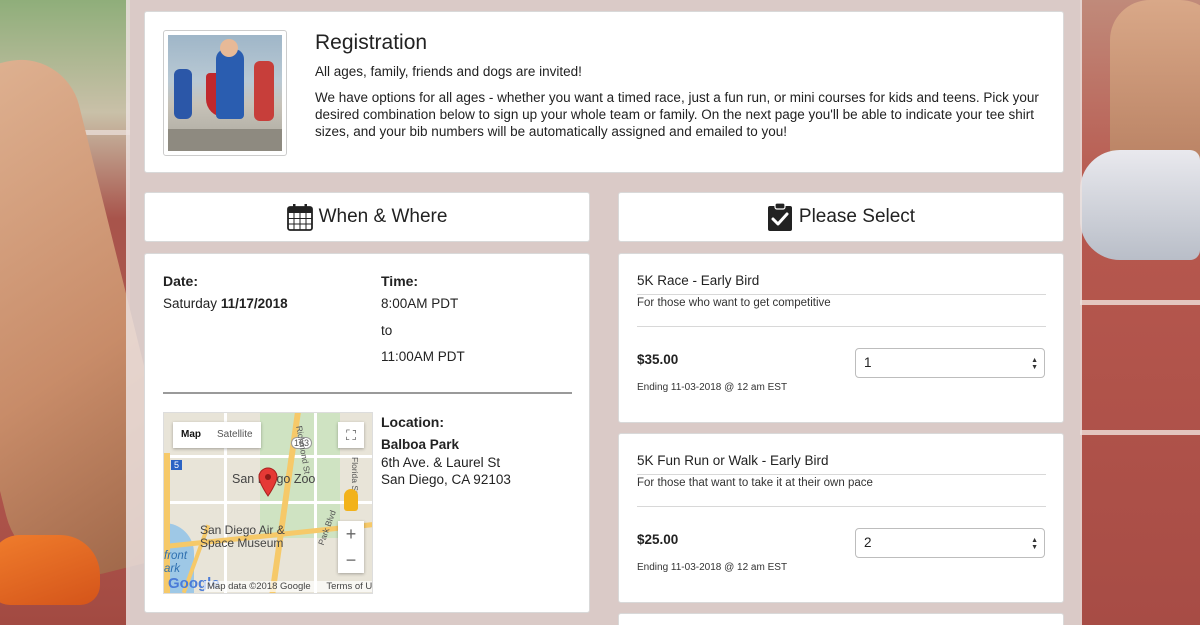  I want to click on registration-photo, so click(225, 93).